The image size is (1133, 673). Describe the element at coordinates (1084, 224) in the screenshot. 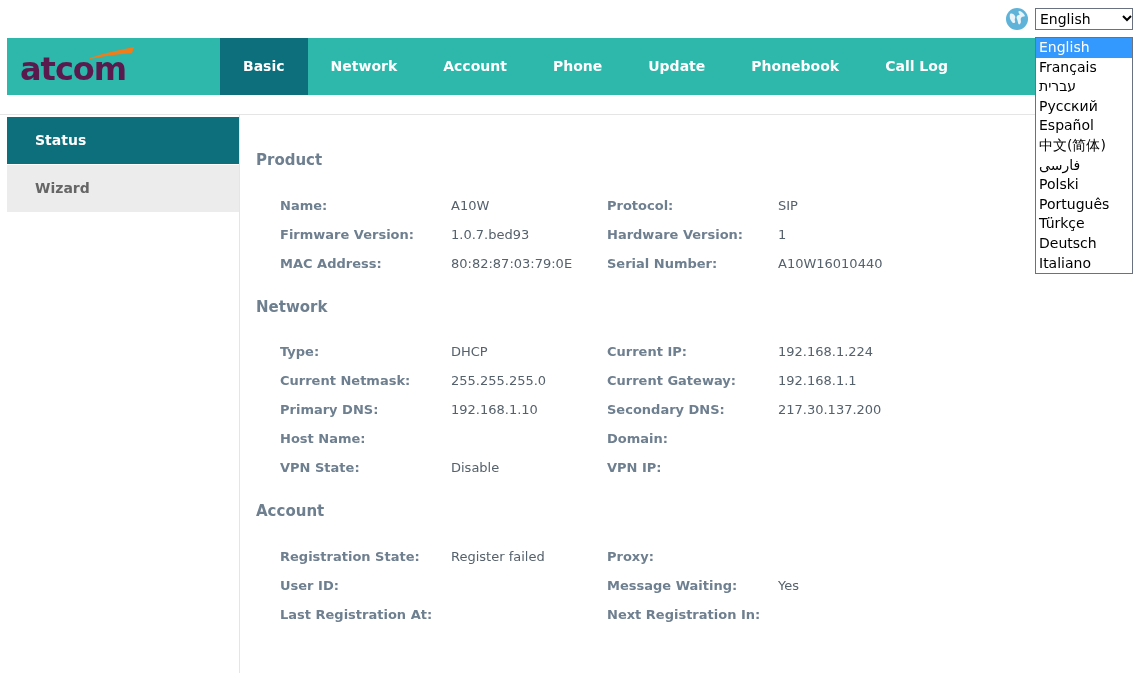

I see `language-option: Türkçe` at that location.